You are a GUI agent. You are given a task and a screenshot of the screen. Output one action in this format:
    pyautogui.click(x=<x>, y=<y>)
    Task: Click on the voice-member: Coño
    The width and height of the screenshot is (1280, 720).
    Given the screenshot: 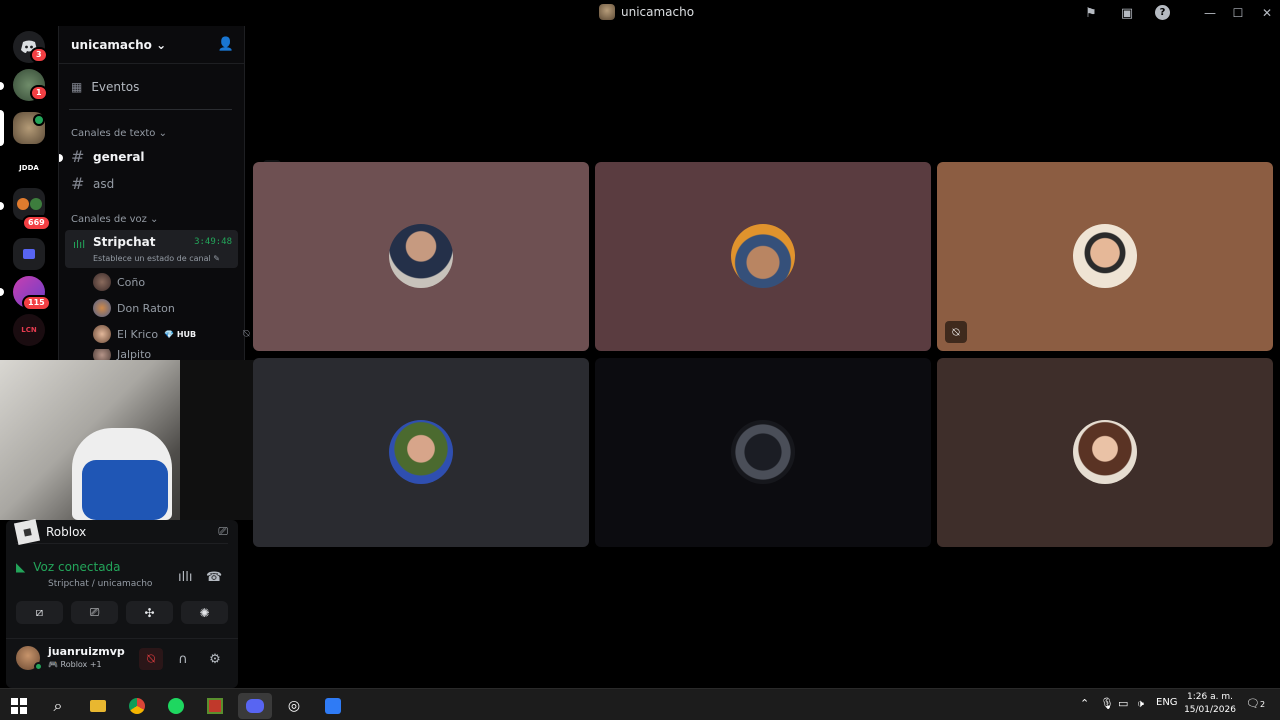 What is the action you would take?
    pyautogui.click(x=119, y=282)
    